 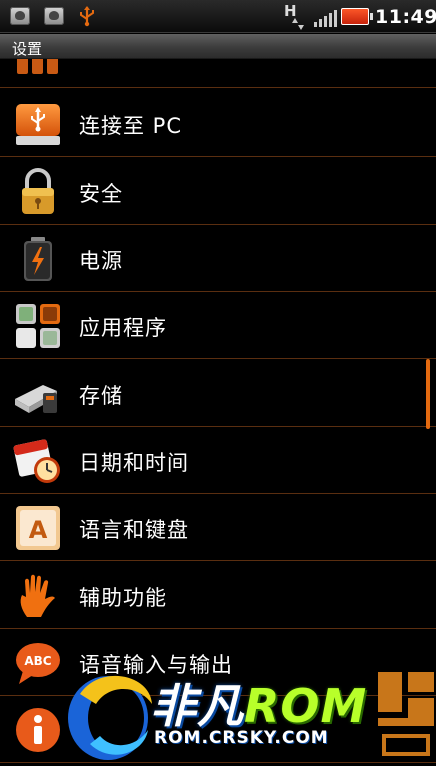 What do you see at coordinates (218, 258) in the screenshot?
I see `settings-item-power: 电源` at bounding box center [218, 258].